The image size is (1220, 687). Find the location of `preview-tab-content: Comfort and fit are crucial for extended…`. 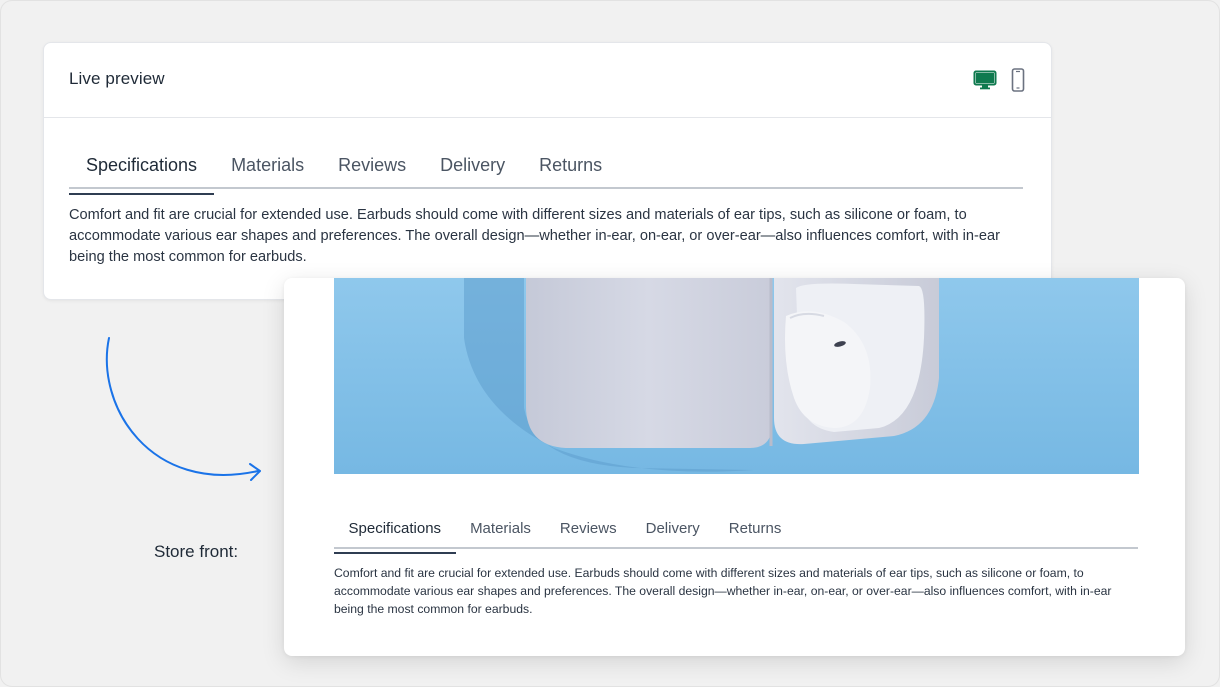

preview-tab-content: Comfort and fit are crucial for extended… is located at coordinates (534, 236).